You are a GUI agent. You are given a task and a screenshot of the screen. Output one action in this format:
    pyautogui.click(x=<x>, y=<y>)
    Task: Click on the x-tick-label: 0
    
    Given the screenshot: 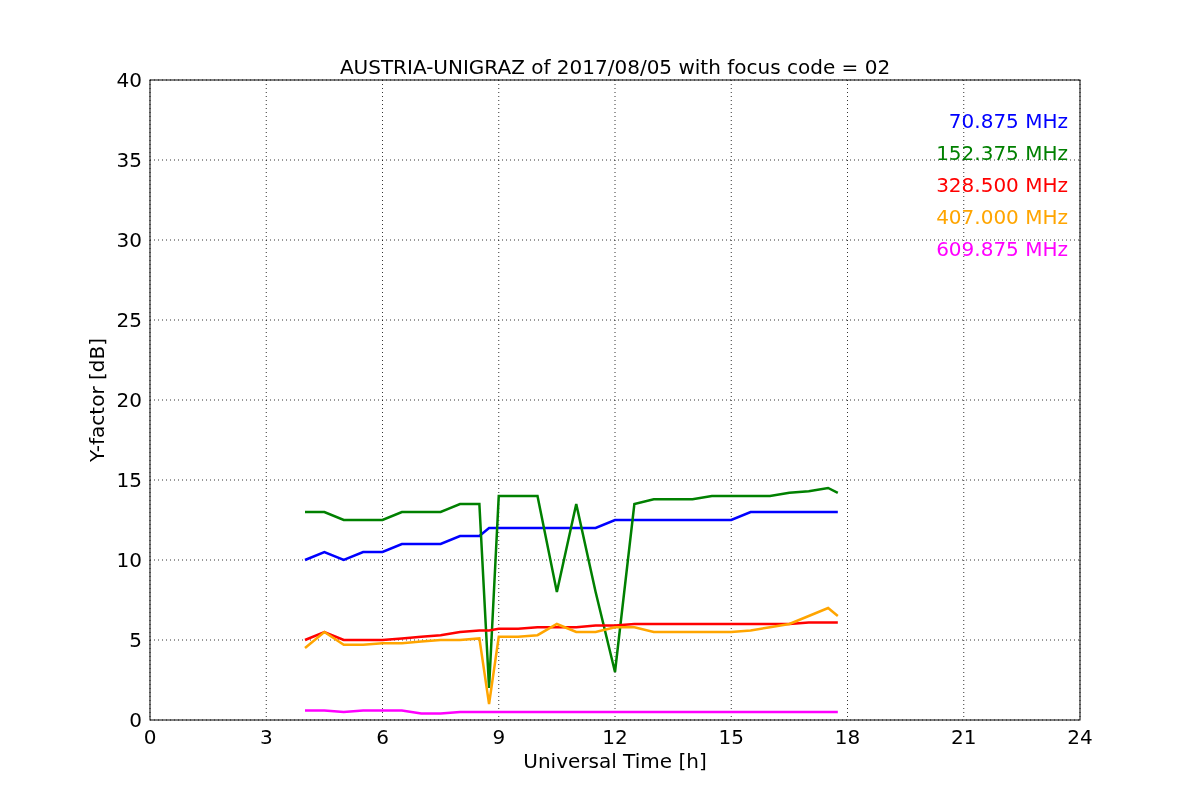 What is the action you would take?
    pyautogui.click(x=150, y=737)
    